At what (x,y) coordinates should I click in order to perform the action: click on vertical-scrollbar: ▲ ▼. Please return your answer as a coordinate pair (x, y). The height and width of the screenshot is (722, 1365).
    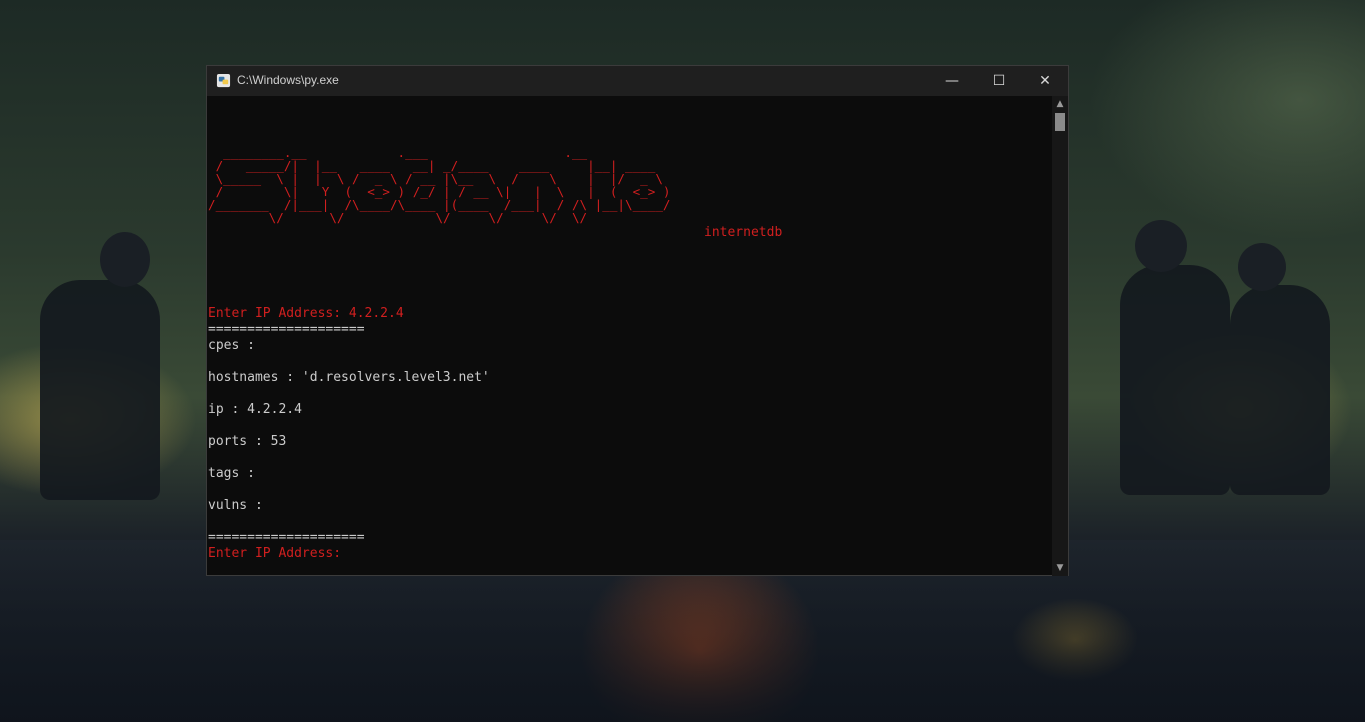
    Looking at the image, I should click on (1060, 336).